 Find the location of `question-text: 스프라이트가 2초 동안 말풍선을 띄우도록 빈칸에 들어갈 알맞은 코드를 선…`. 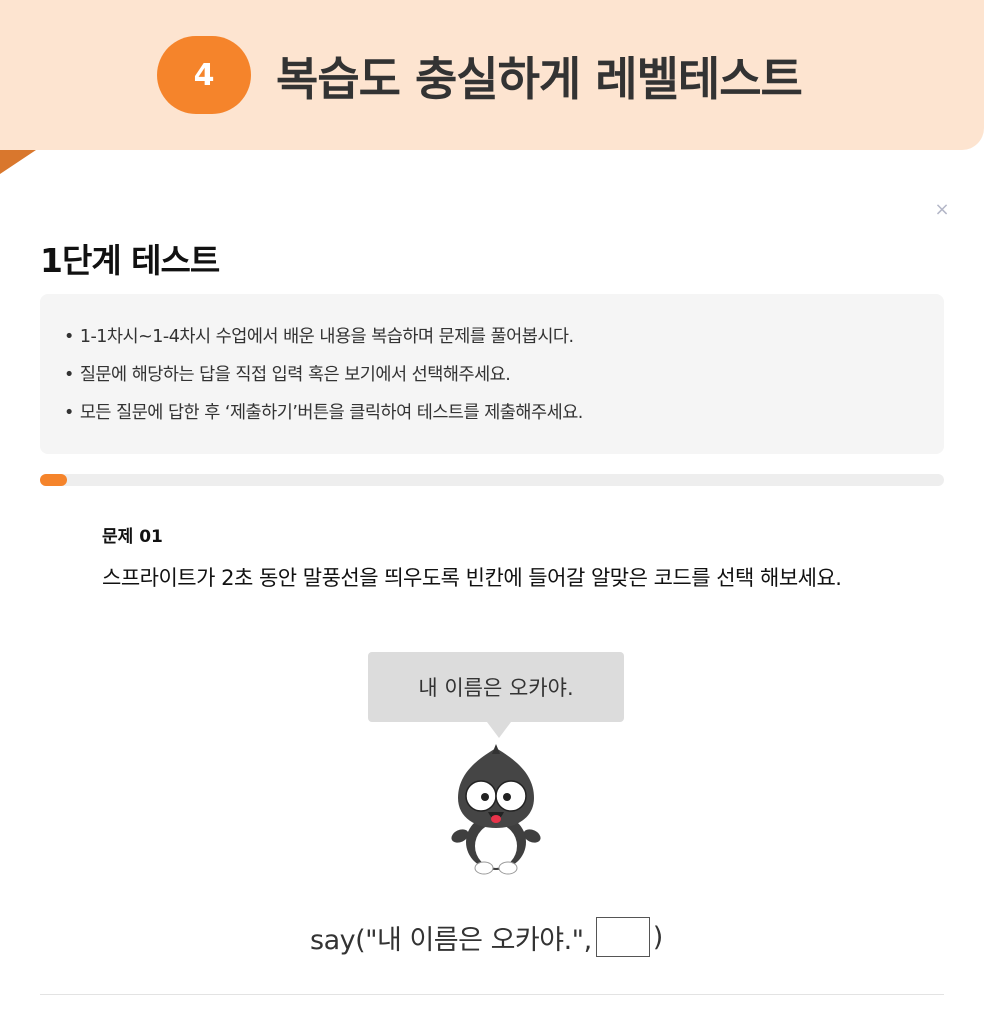

question-text: 스프라이트가 2초 동안 말풍선을 띄우도록 빈칸에 들어갈 알맞은 코드를 선… is located at coordinates (472, 578).